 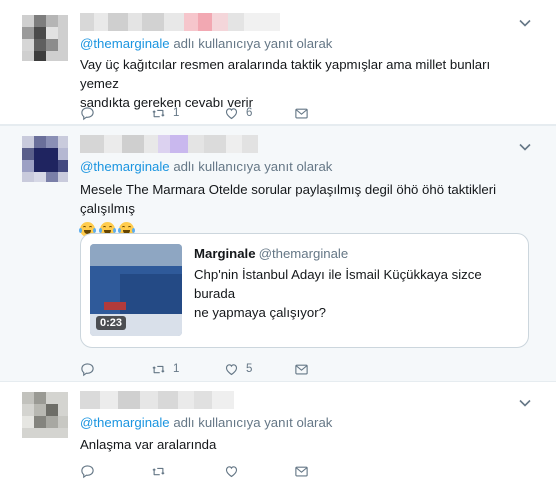 I want to click on tweet-text: Anlaşma var aralarında, so click(x=300, y=444).